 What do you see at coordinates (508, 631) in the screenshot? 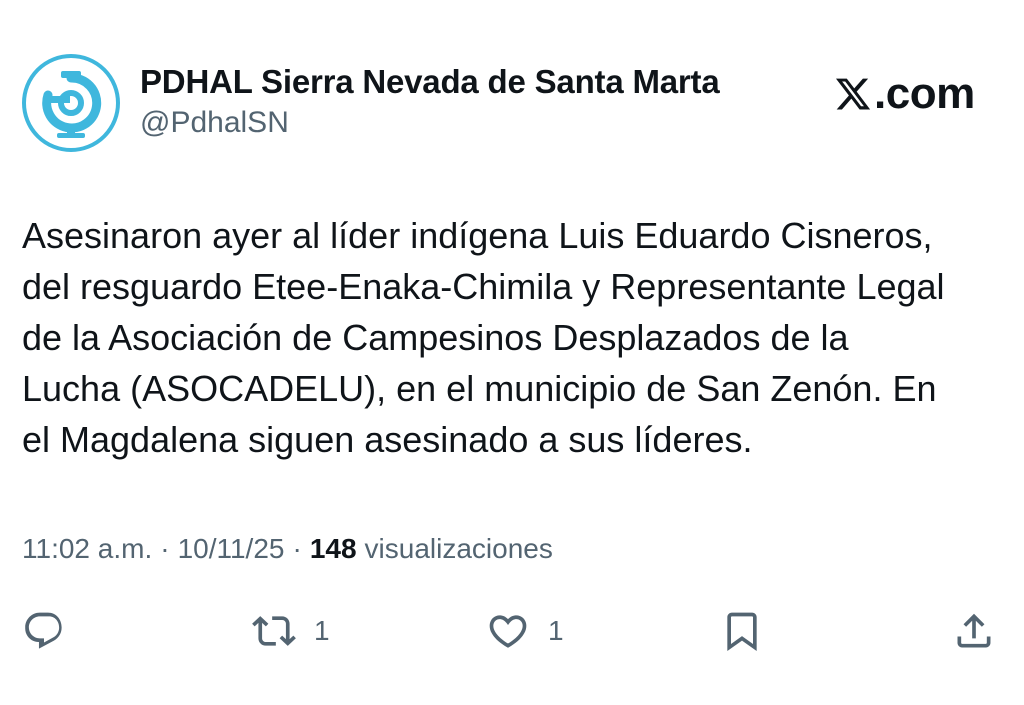
I see `heart-icon` at bounding box center [508, 631].